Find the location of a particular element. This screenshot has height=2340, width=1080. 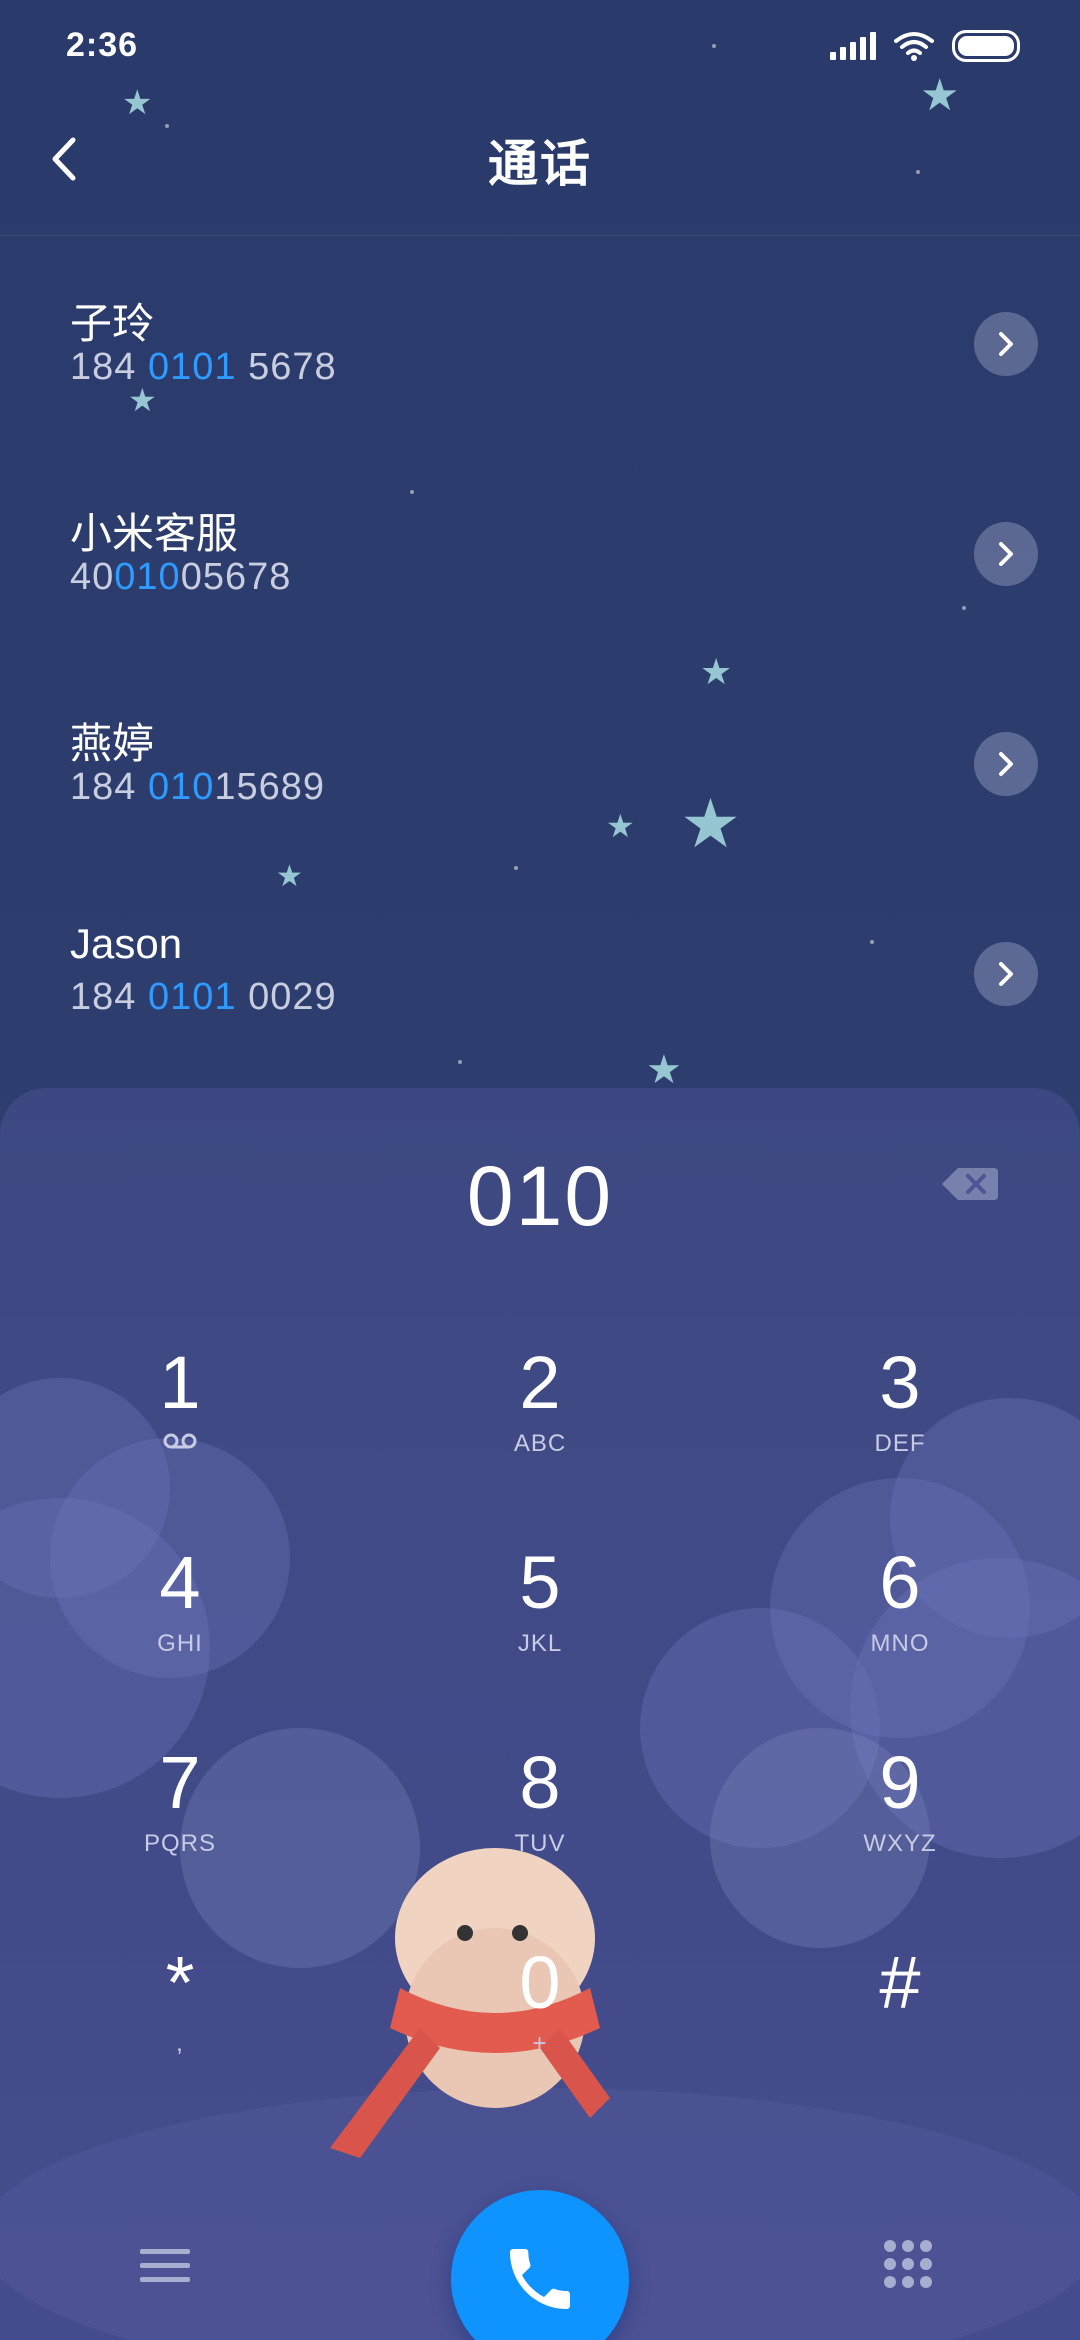

menu-icon is located at coordinates (165, 2251).